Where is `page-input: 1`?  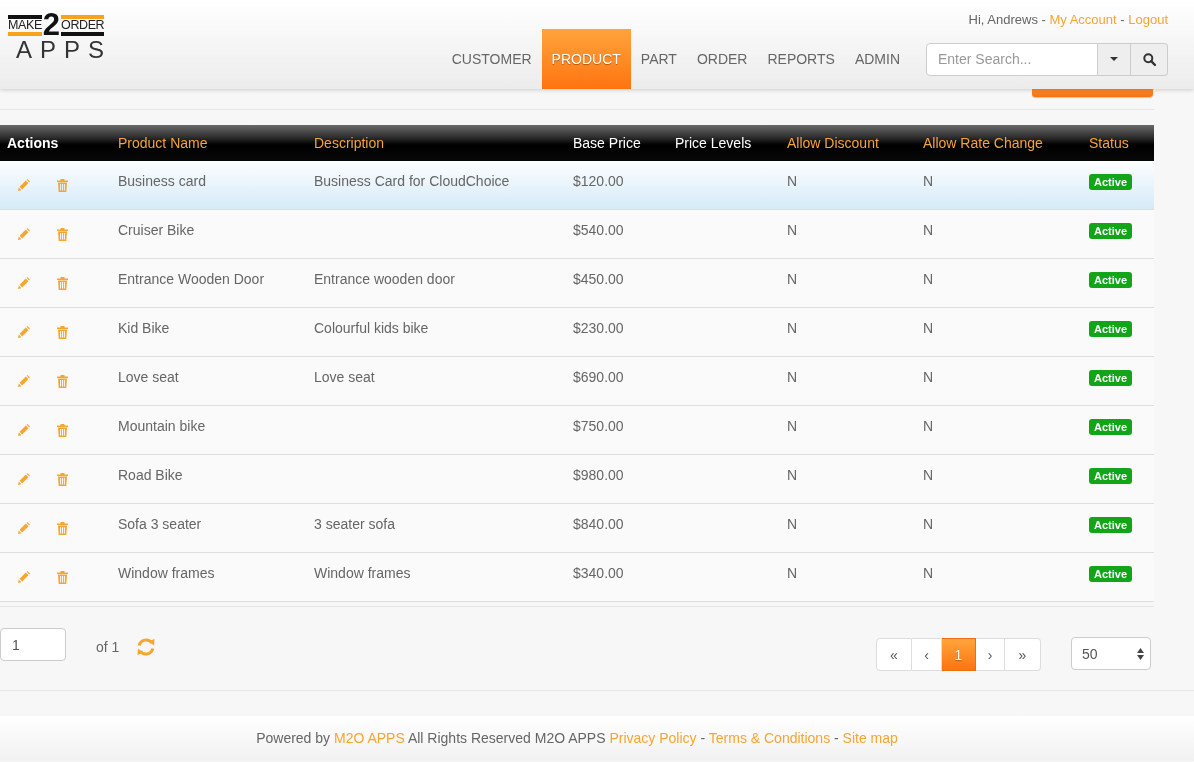
page-input: 1 is located at coordinates (33, 644).